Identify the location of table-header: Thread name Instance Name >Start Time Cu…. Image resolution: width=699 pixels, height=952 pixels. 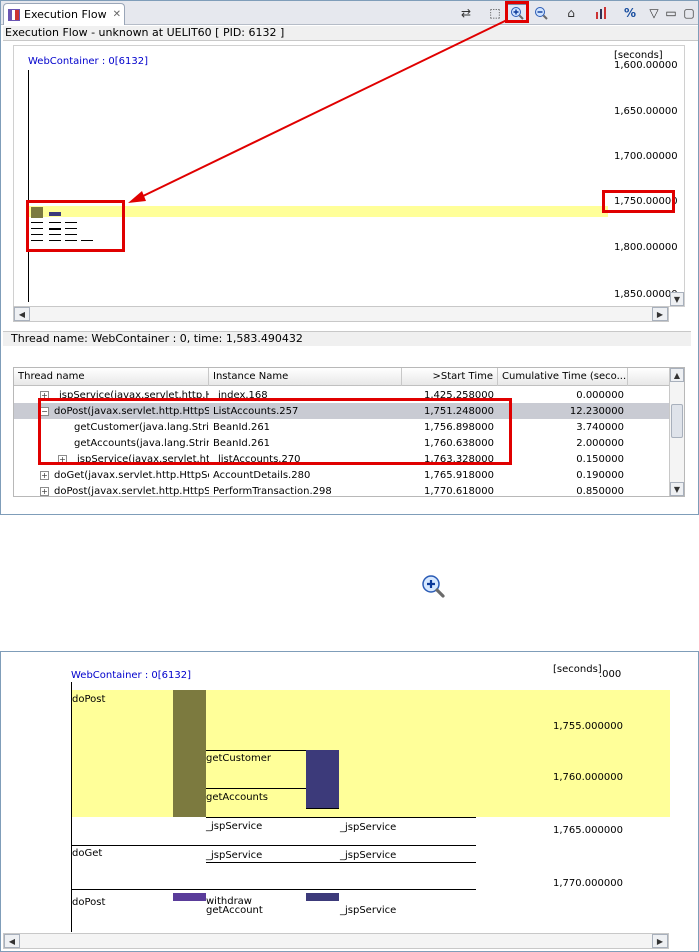
(342, 377).